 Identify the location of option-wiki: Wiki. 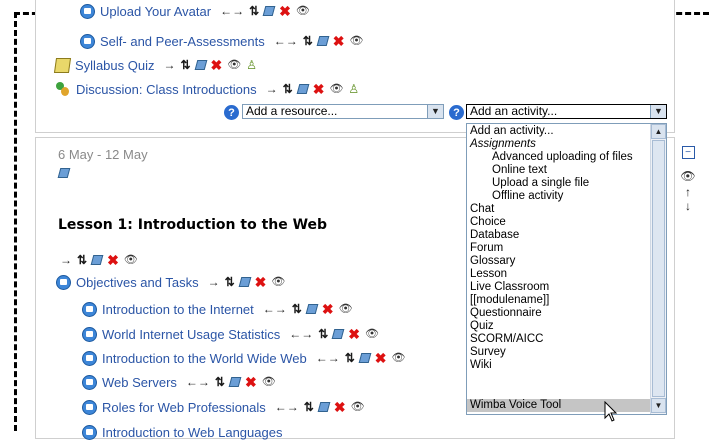
(481, 365).